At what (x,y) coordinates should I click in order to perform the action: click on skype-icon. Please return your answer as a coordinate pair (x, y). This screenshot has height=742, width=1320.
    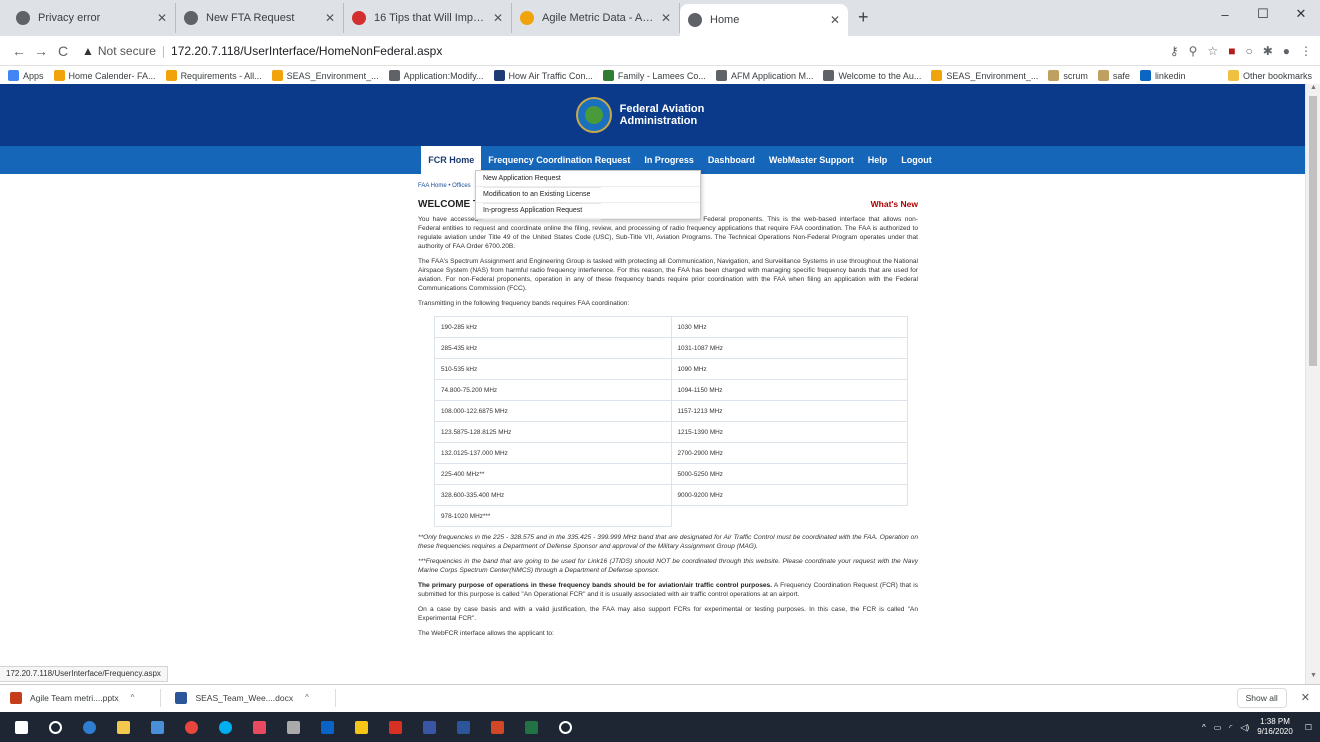
    Looking at the image, I should click on (225, 727).